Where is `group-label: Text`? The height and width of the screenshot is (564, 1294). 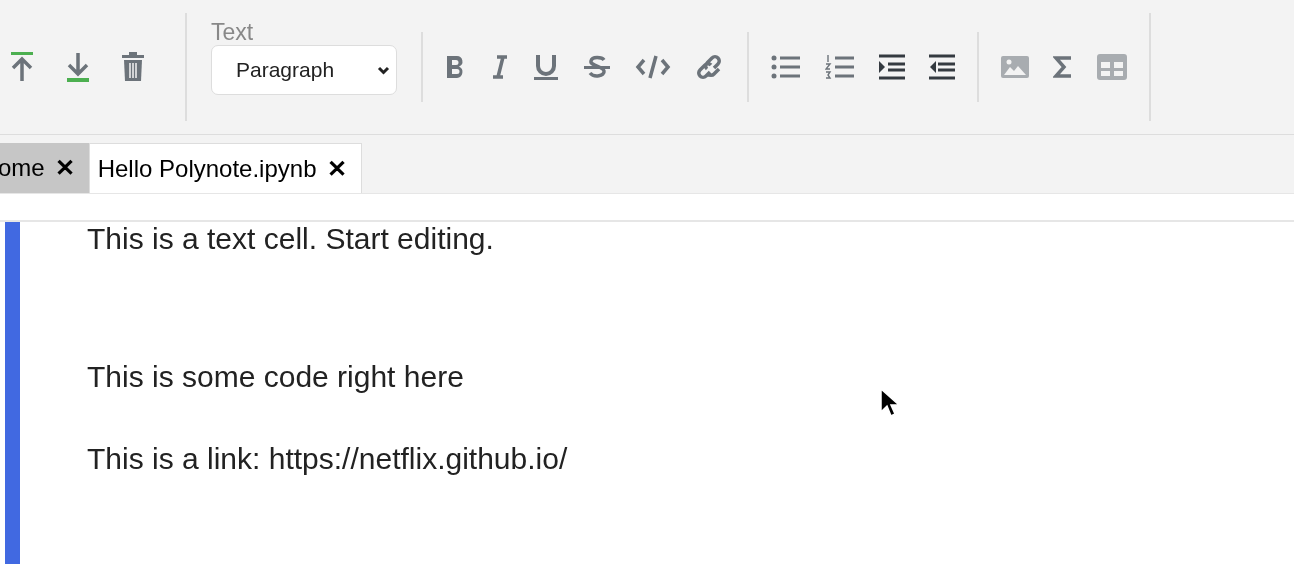 group-label: Text is located at coordinates (233, 32).